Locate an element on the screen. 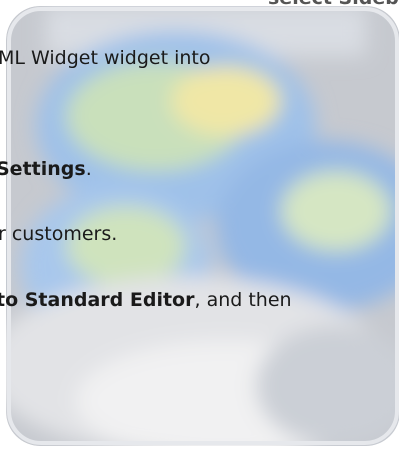 Image resolution: width=399 pixels, height=450 pixels. instruction-line-4-suffix: , and then is located at coordinates (243, 300).